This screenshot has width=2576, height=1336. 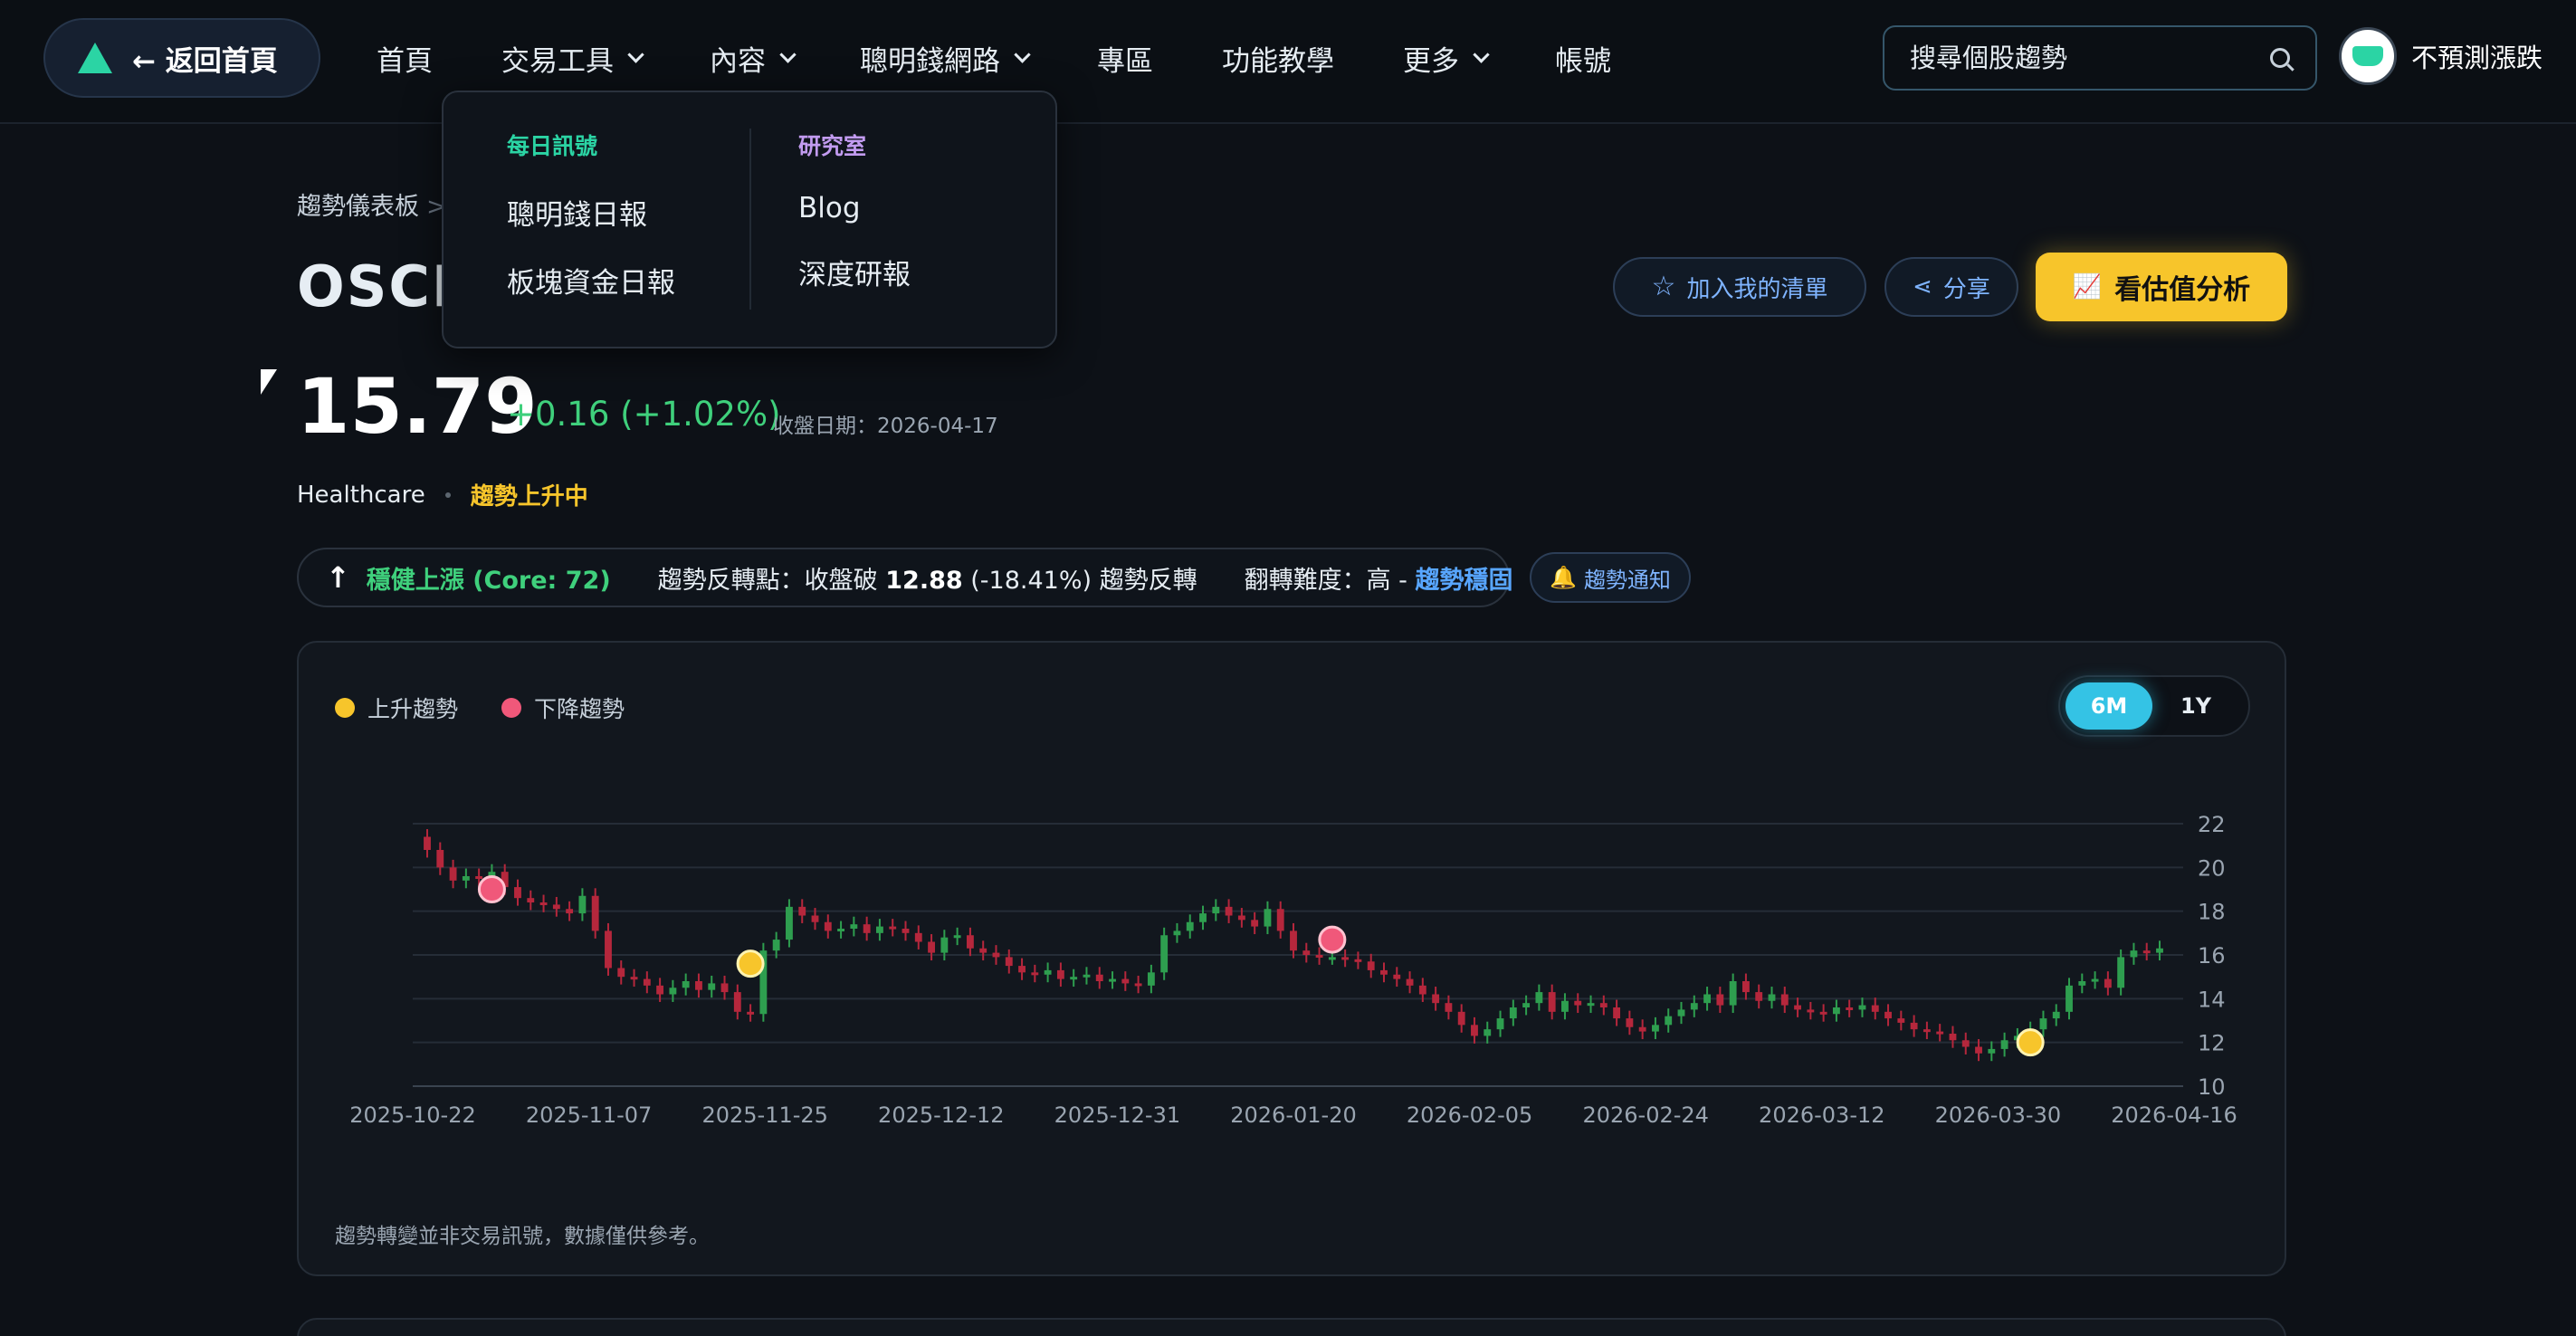 I want to click on nav-home: 首頁, so click(x=405, y=57).